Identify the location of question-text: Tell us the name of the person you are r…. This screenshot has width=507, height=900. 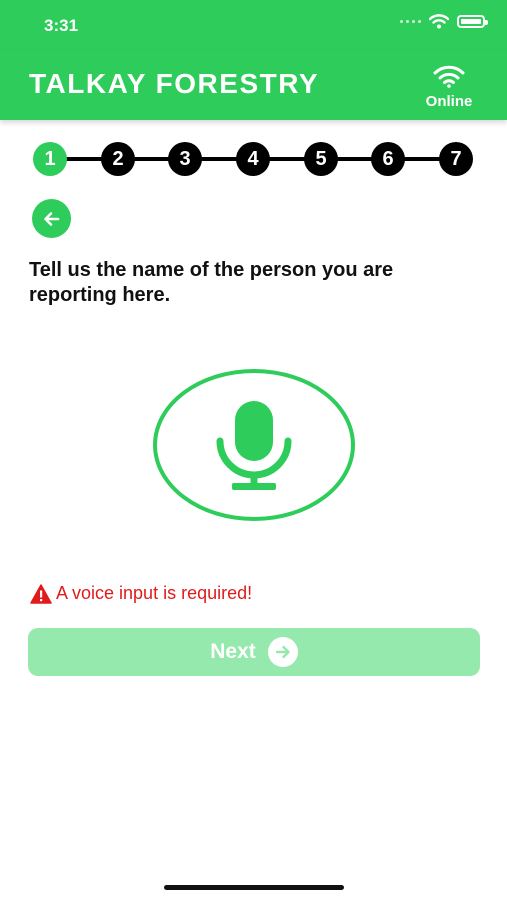
(211, 282).